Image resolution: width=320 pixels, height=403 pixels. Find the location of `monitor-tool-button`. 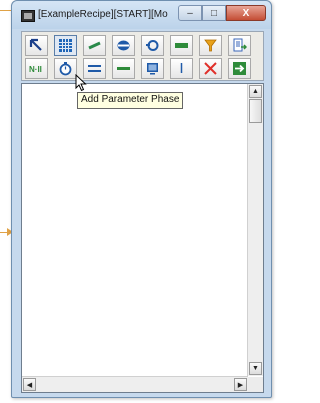

monitor-tool-button is located at coordinates (152, 68).